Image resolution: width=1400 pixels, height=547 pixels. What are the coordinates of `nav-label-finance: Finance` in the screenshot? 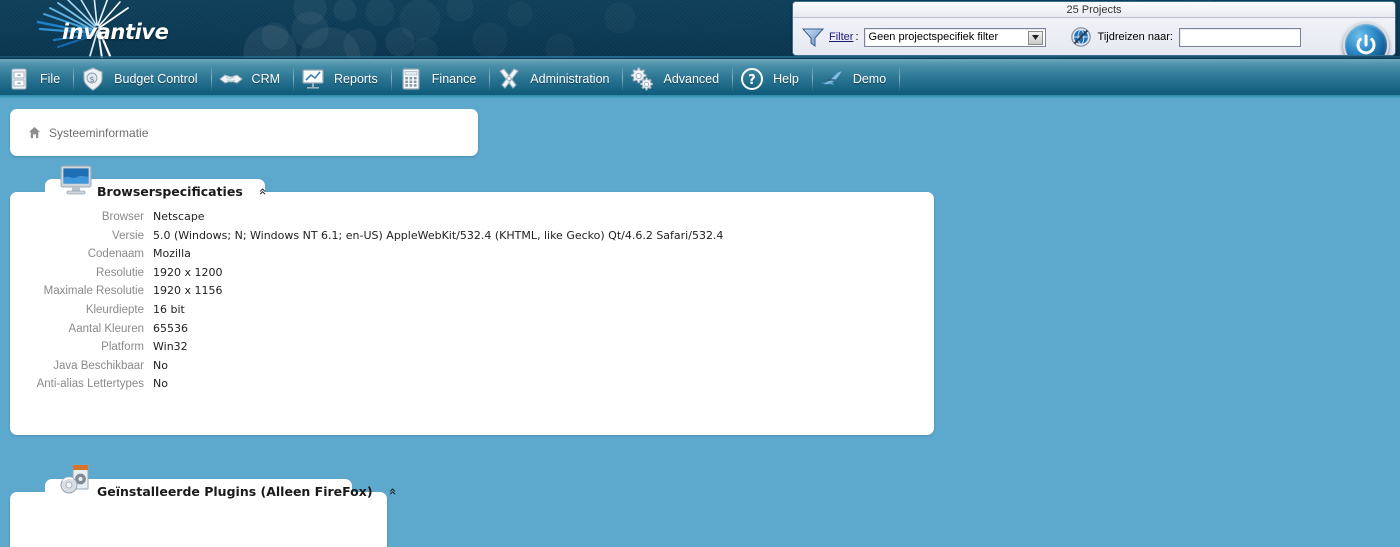 It's located at (454, 78).